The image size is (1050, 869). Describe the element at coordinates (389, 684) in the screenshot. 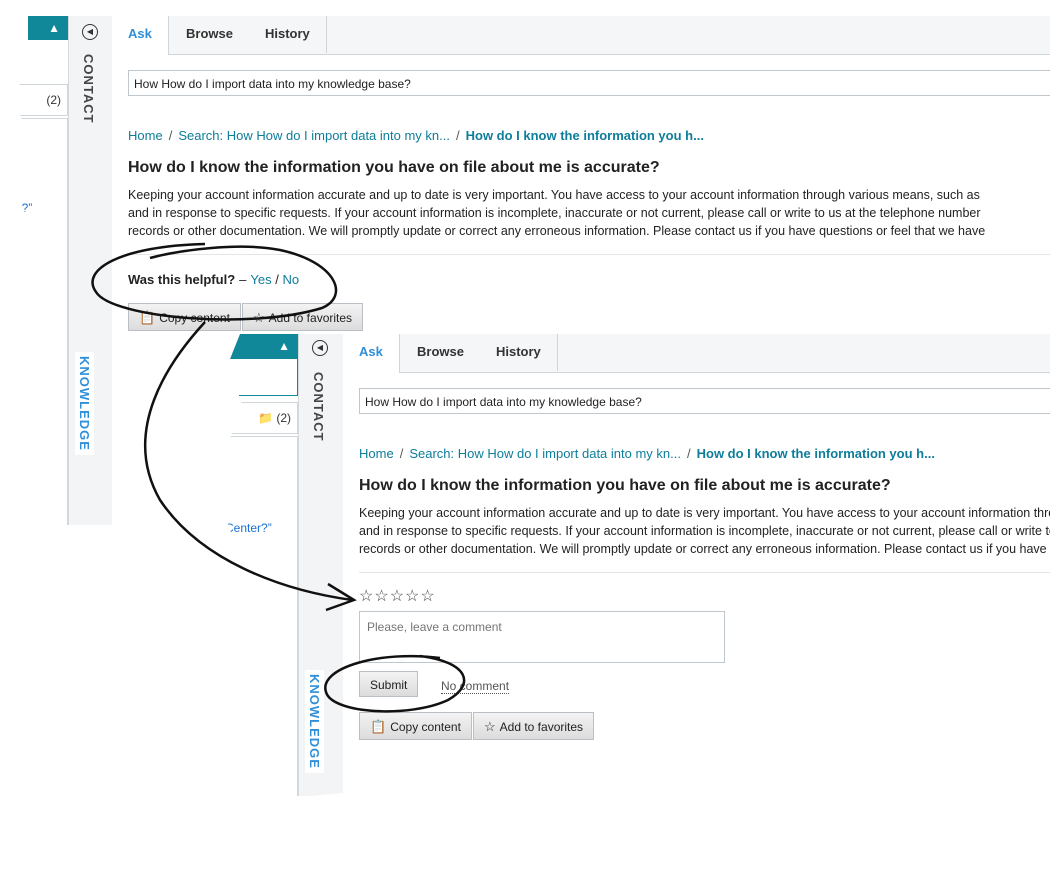

I see `submit-button: Submit` at that location.